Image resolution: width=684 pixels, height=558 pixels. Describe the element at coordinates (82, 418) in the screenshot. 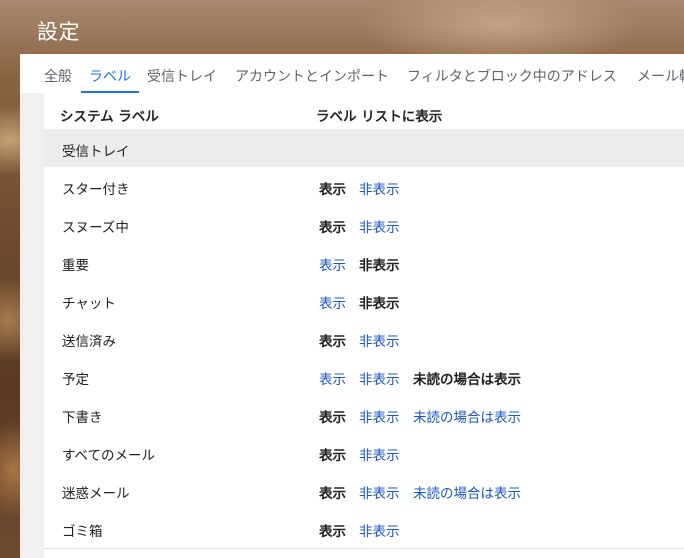

I see `label-name: 下書き` at that location.